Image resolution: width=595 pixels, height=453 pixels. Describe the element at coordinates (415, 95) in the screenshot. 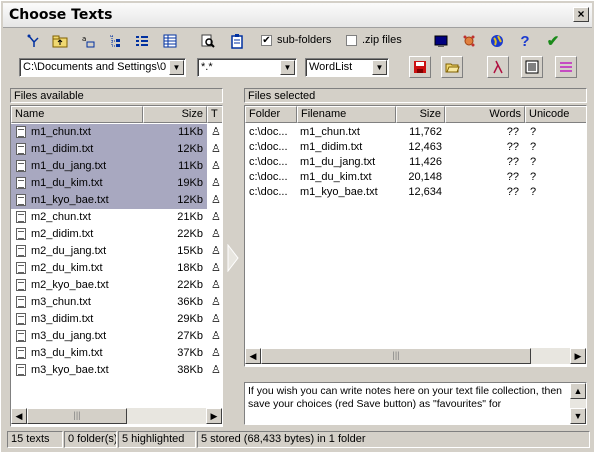

I see `files-selected-header: Files selected` at that location.